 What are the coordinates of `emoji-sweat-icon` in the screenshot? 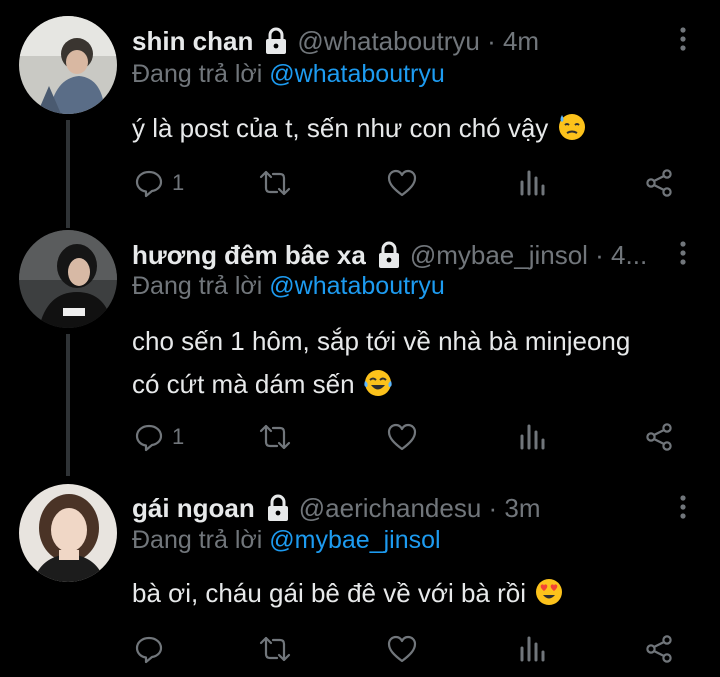 It's located at (572, 132).